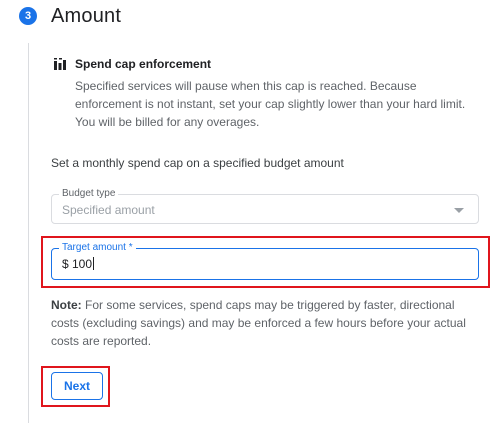 The width and height of the screenshot is (503, 425). I want to click on text-cursor, so click(94, 263).